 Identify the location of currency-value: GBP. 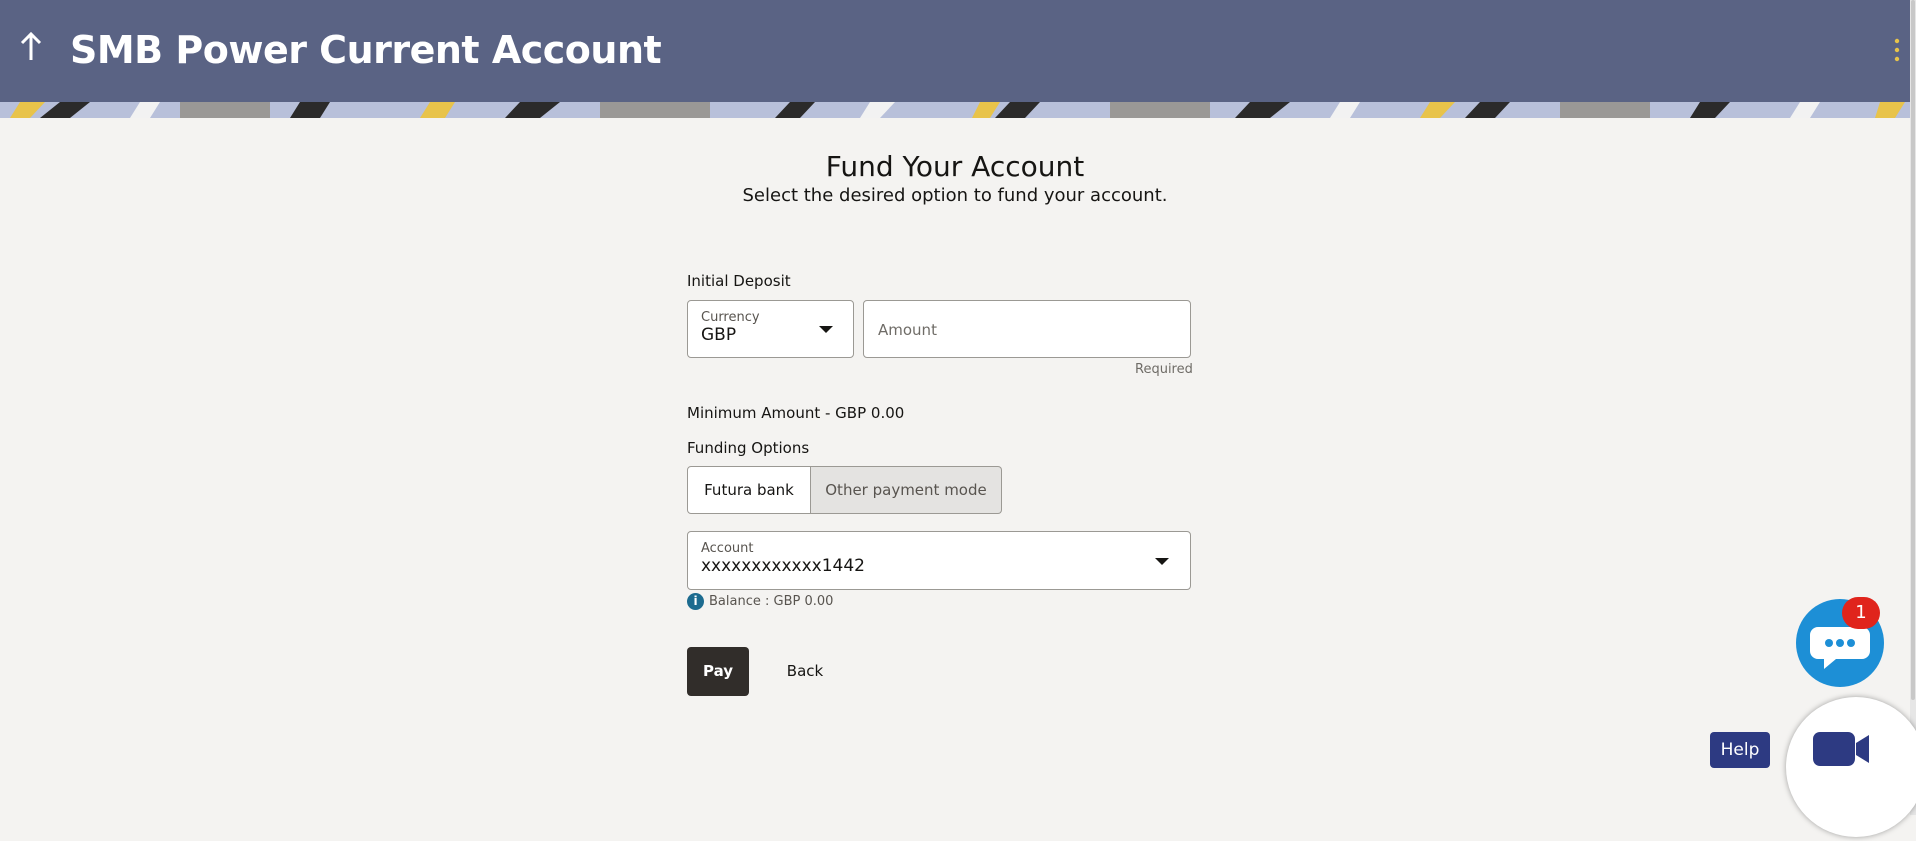
(719, 335).